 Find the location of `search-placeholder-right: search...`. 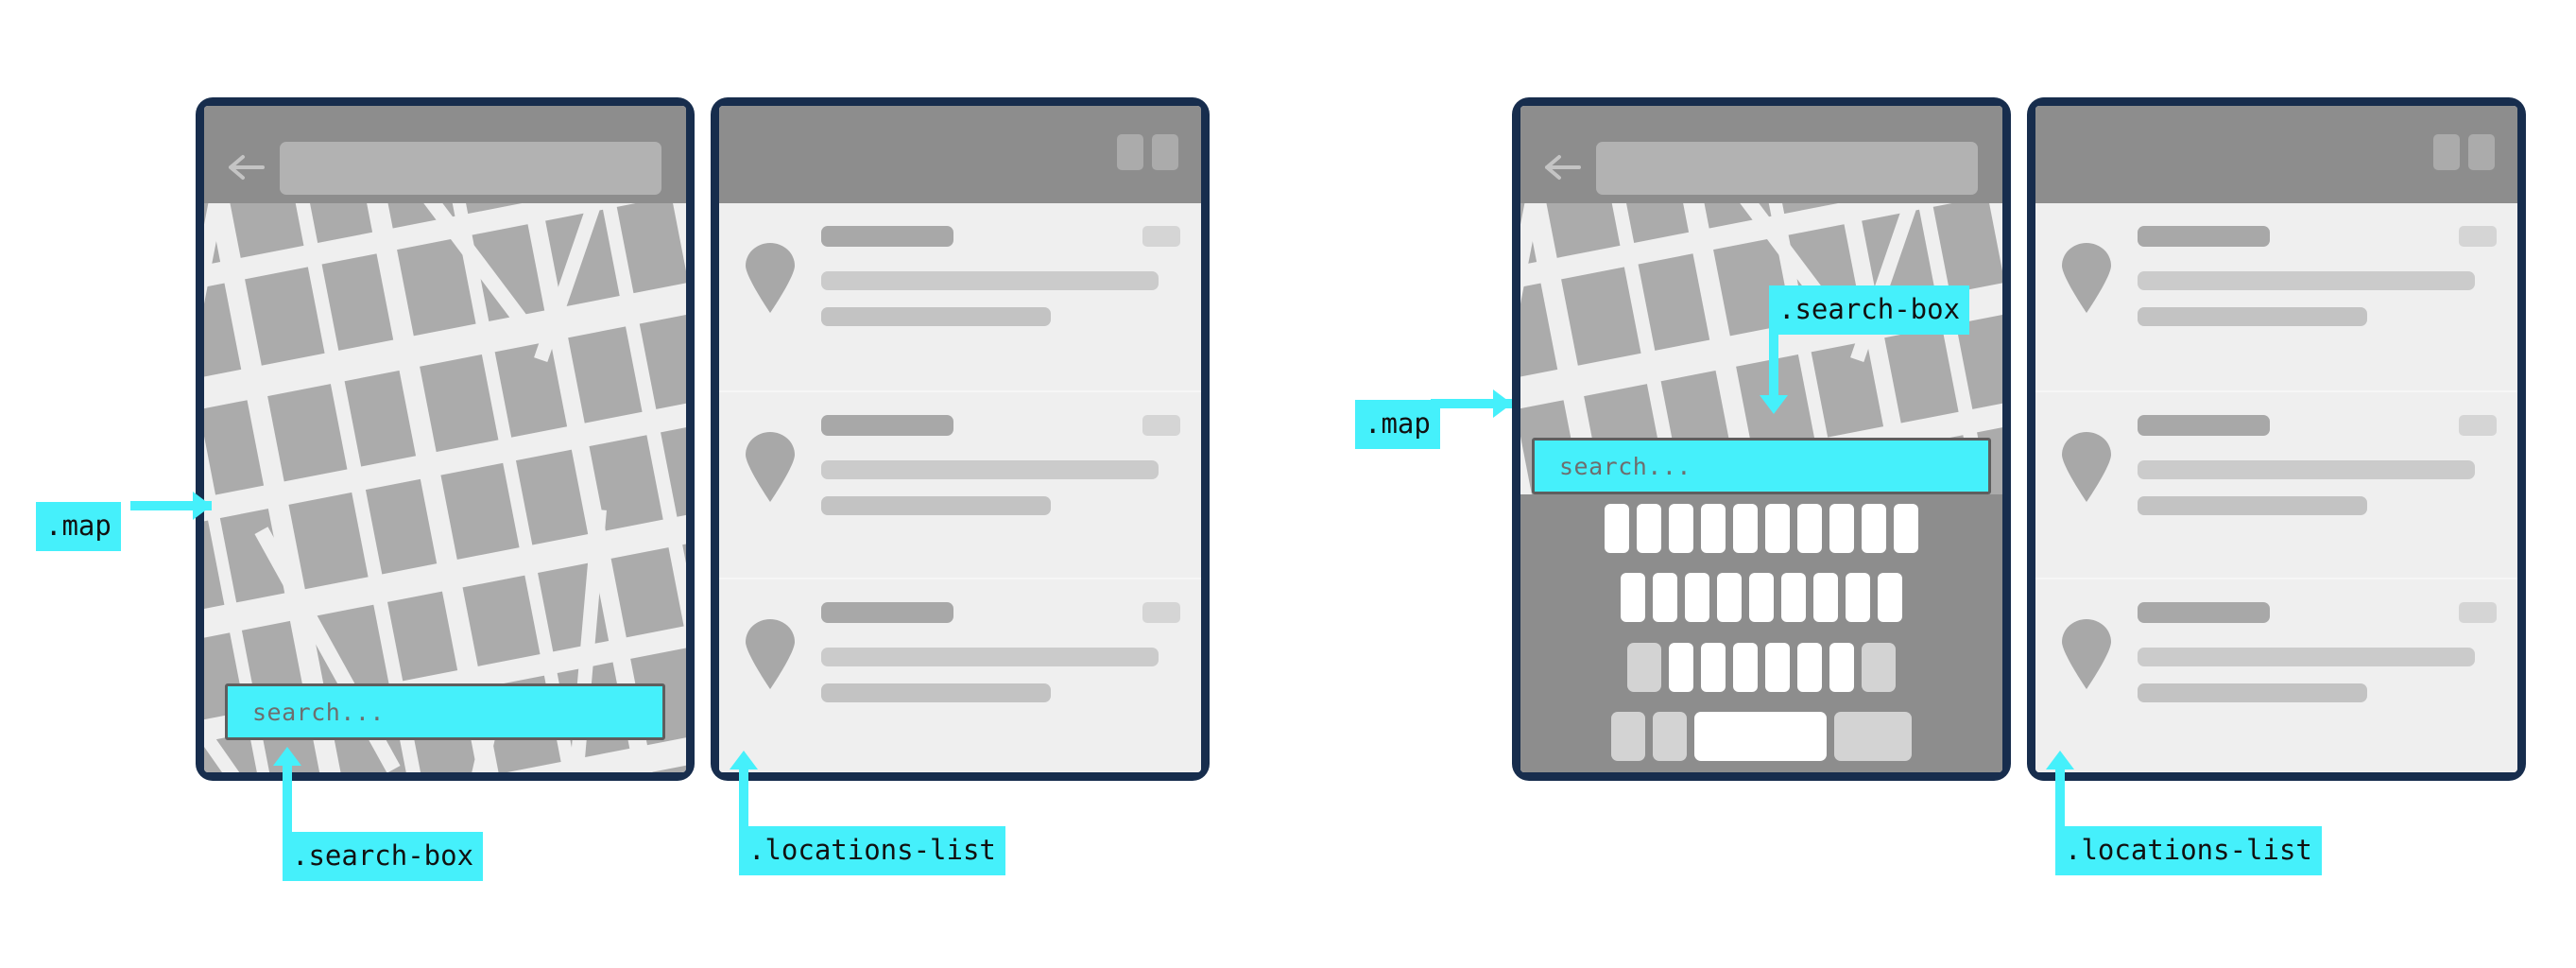

search-placeholder-right: search... is located at coordinates (1625, 466).